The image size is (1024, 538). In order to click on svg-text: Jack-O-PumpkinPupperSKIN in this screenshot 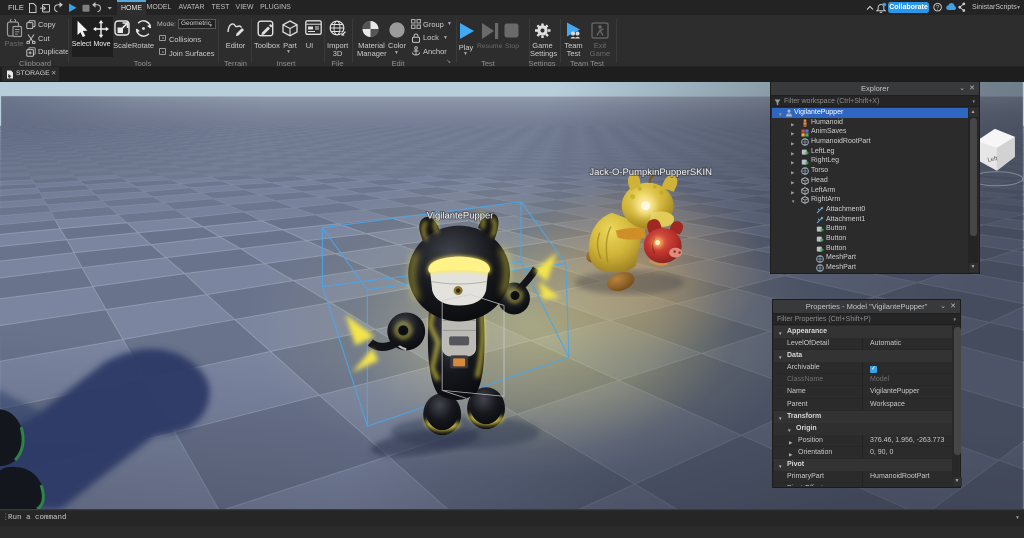, I will do `click(650, 172)`.